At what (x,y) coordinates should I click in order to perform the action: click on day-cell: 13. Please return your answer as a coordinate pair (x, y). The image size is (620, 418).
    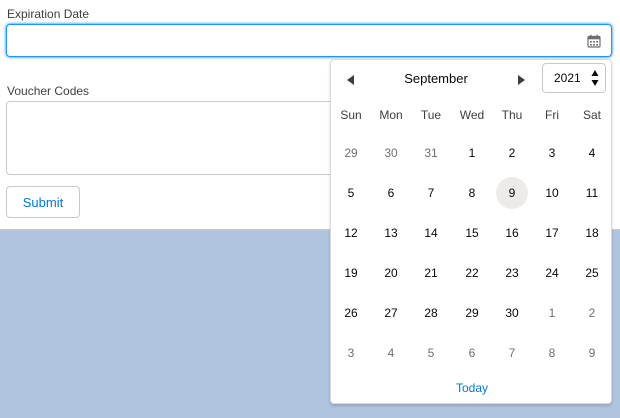
    Looking at the image, I should click on (391, 233).